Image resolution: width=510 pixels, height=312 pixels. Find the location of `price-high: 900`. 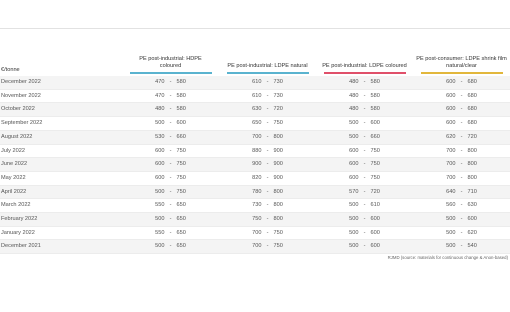

price-high: 900 is located at coordinates (278, 150).